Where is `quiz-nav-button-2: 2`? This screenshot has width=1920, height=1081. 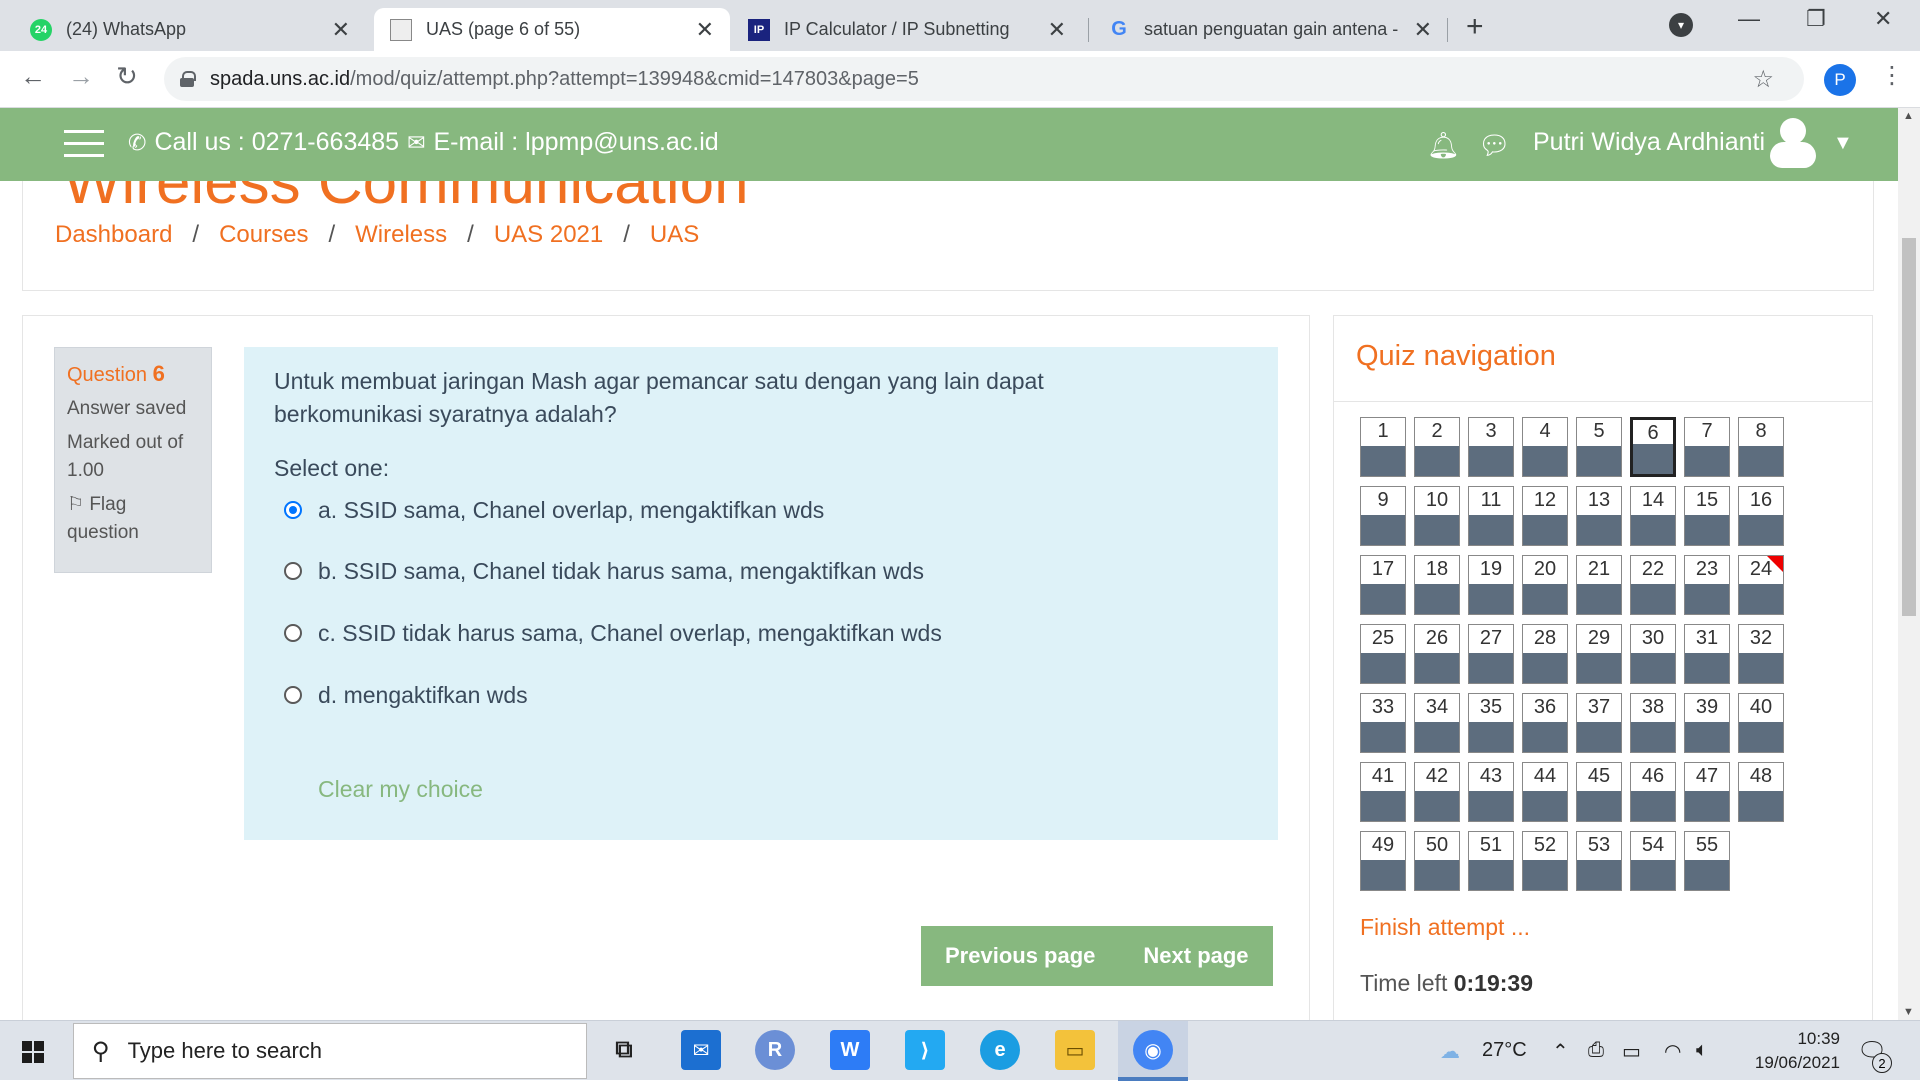 quiz-nav-button-2: 2 is located at coordinates (1437, 447).